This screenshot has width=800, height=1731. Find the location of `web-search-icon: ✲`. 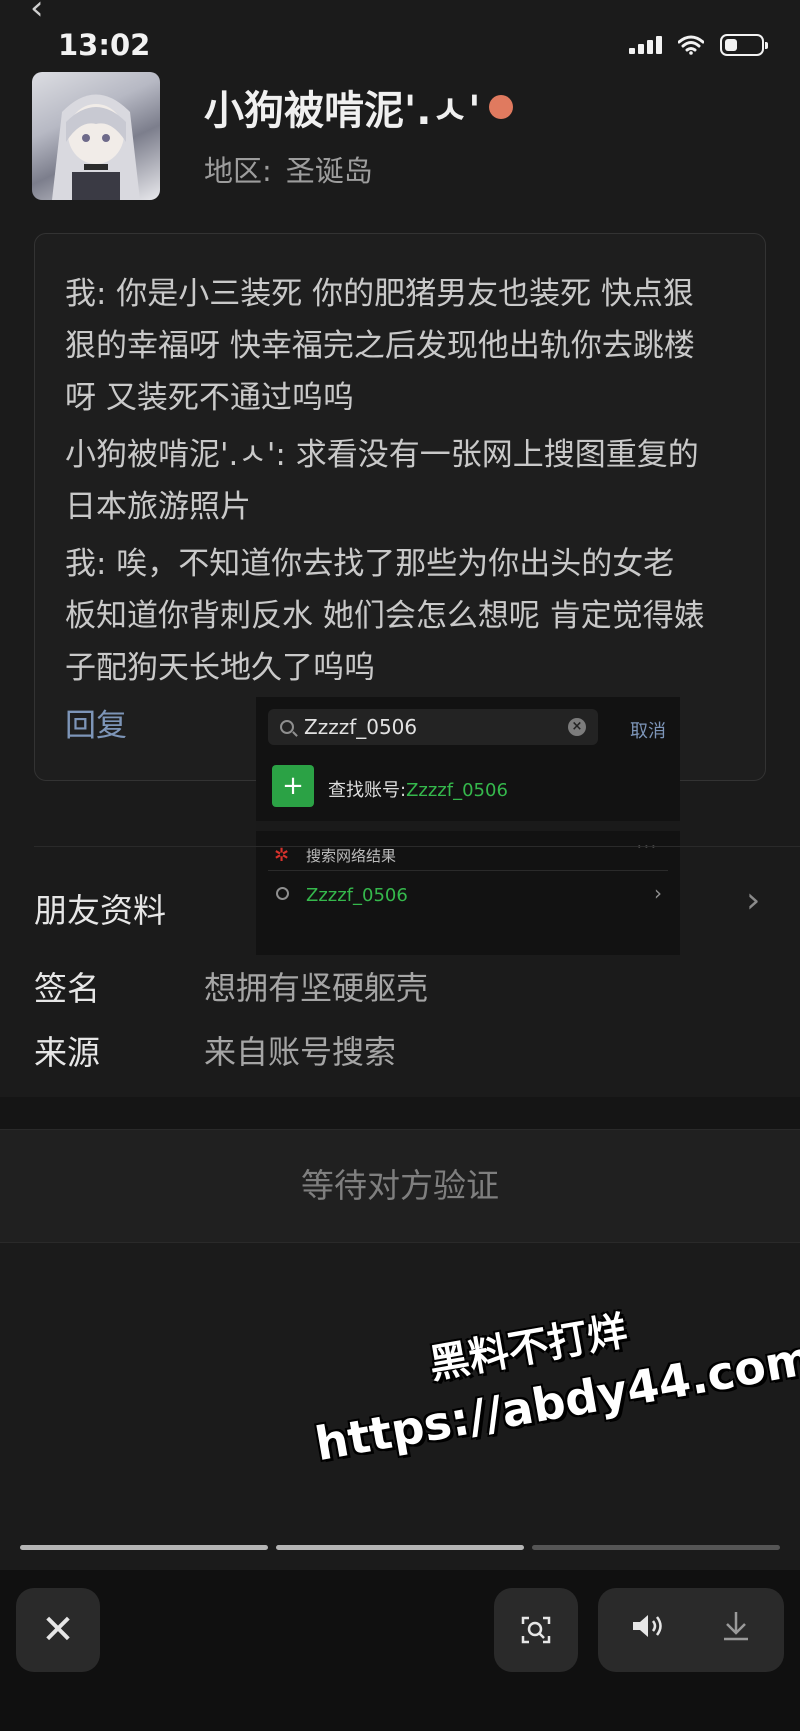

web-search-icon: ✲ is located at coordinates (282, 855).